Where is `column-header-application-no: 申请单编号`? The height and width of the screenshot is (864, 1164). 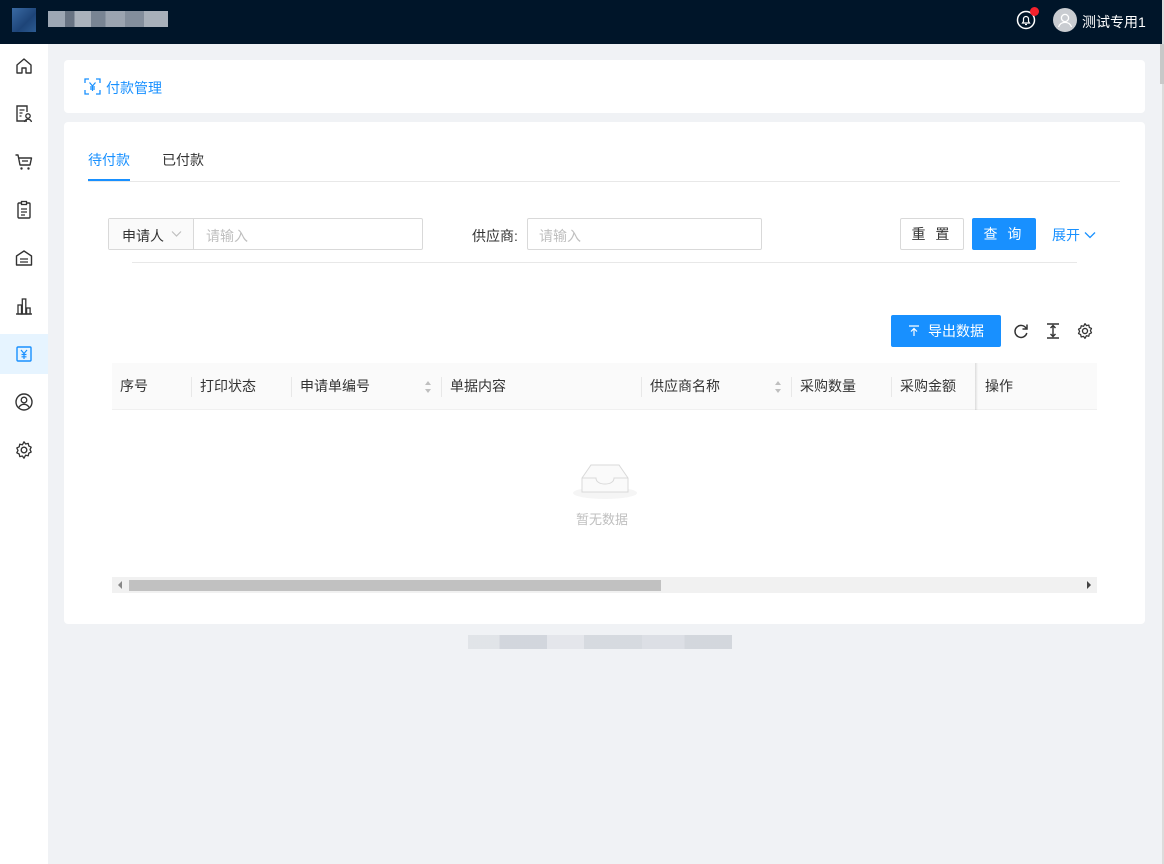 column-header-application-no: 申请单编号 is located at coordinates (335, 386).